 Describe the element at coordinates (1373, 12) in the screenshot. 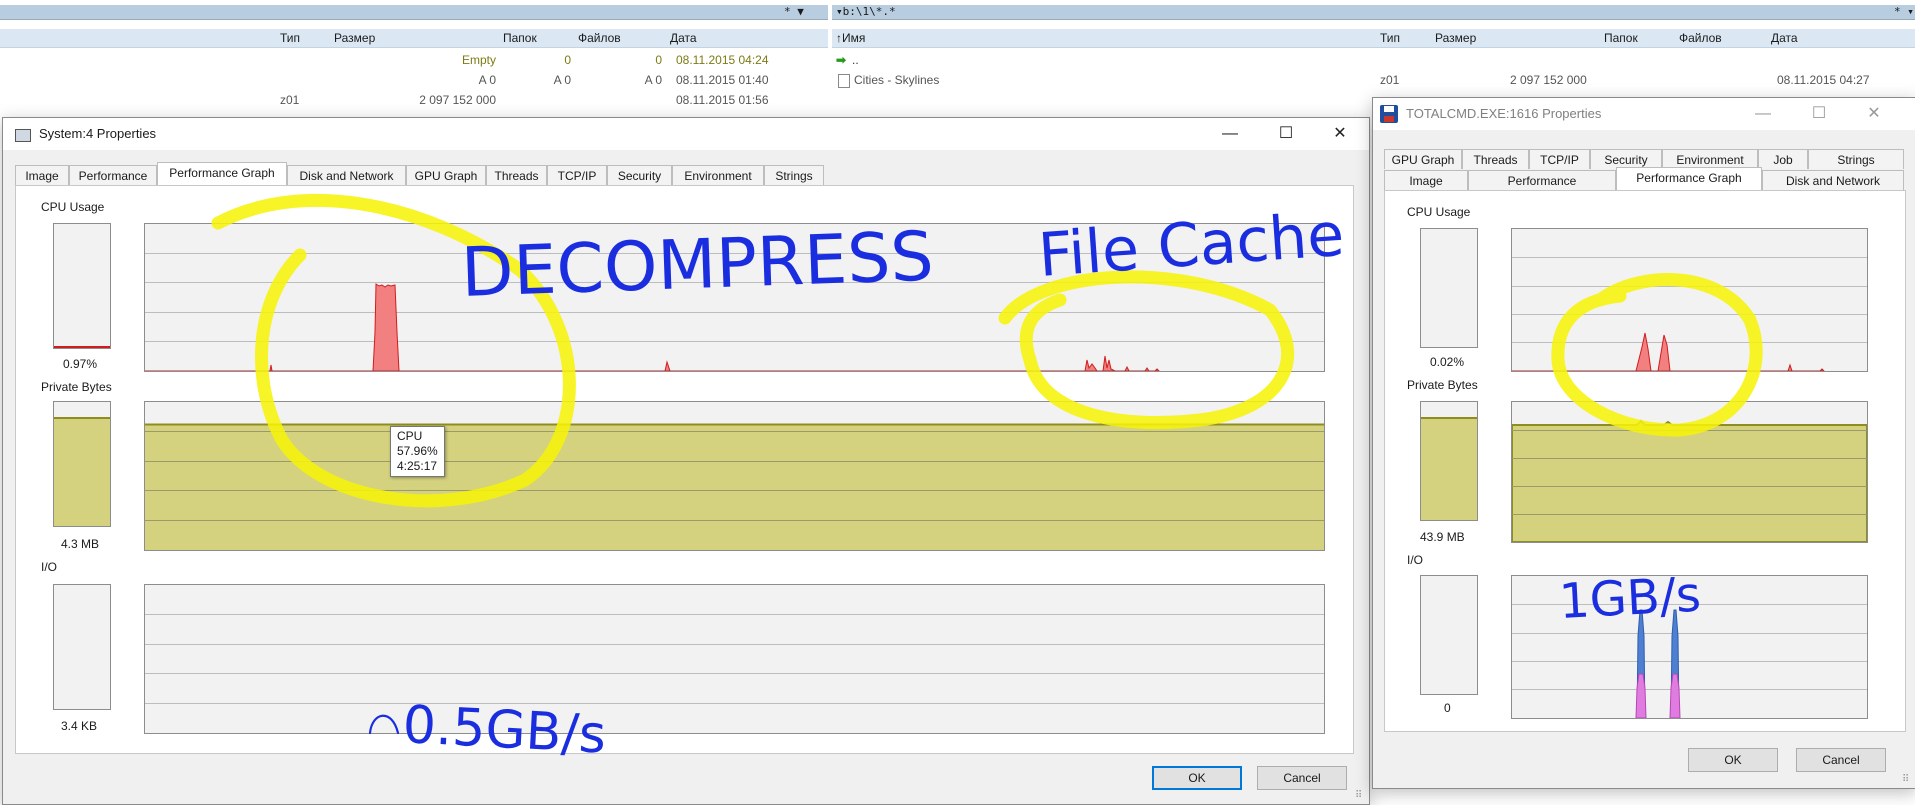

I see `right-path-bar: ▾b:\1\*.* * ▾` at that location.